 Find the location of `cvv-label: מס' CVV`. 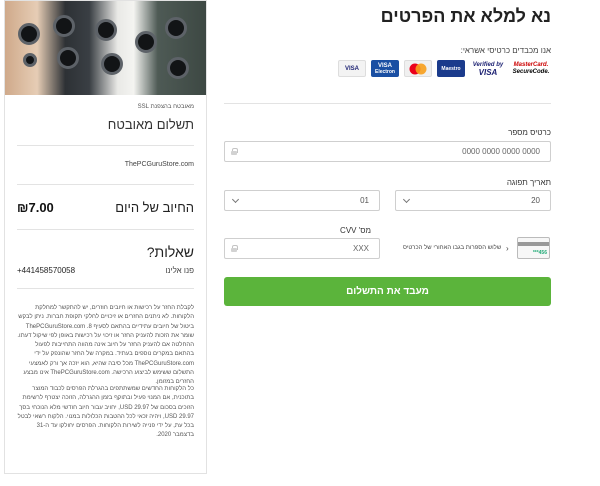

cvv-label: מס' CVV is located at coordinates (355, 230).